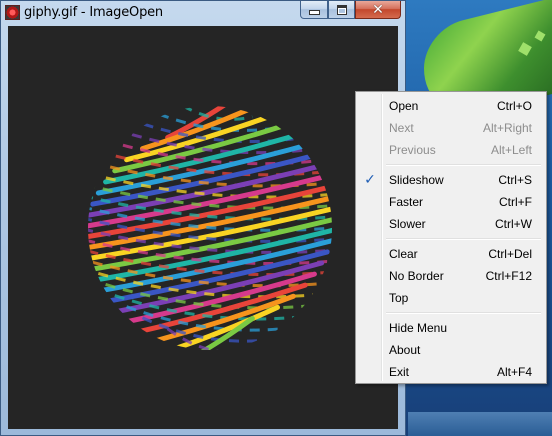 This screenshot has height=436, width=552. I want to click on menu-item-hide-menu: Hide Menu, so click(451, 328).